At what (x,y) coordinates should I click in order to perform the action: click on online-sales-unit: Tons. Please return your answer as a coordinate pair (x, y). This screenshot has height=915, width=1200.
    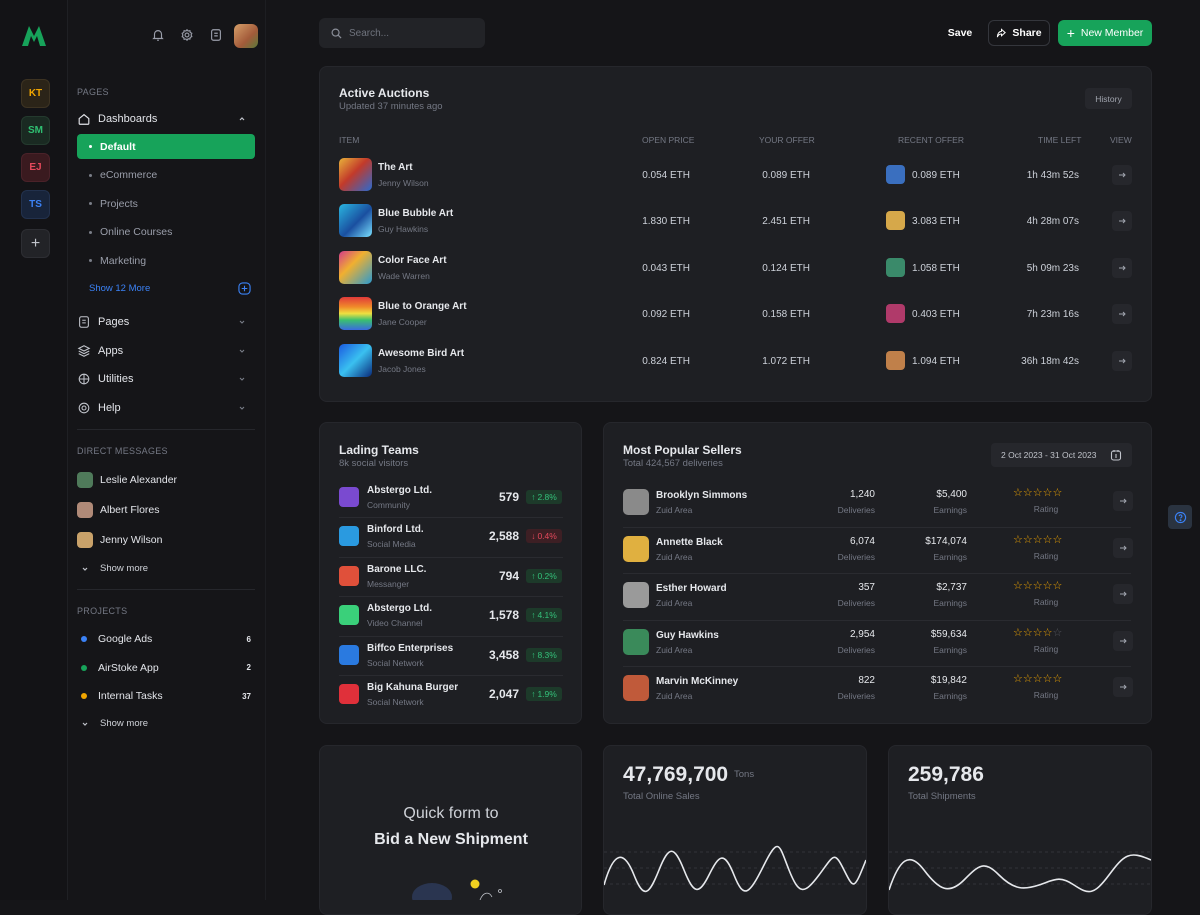
    Looking at the image, I should click on (744, 774).